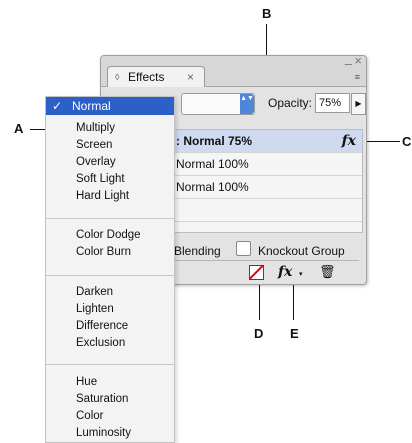  What do you see at coordinates (407, 141) in the screenshot?
I see `callout-c: C` at bounding box center [407, 141].